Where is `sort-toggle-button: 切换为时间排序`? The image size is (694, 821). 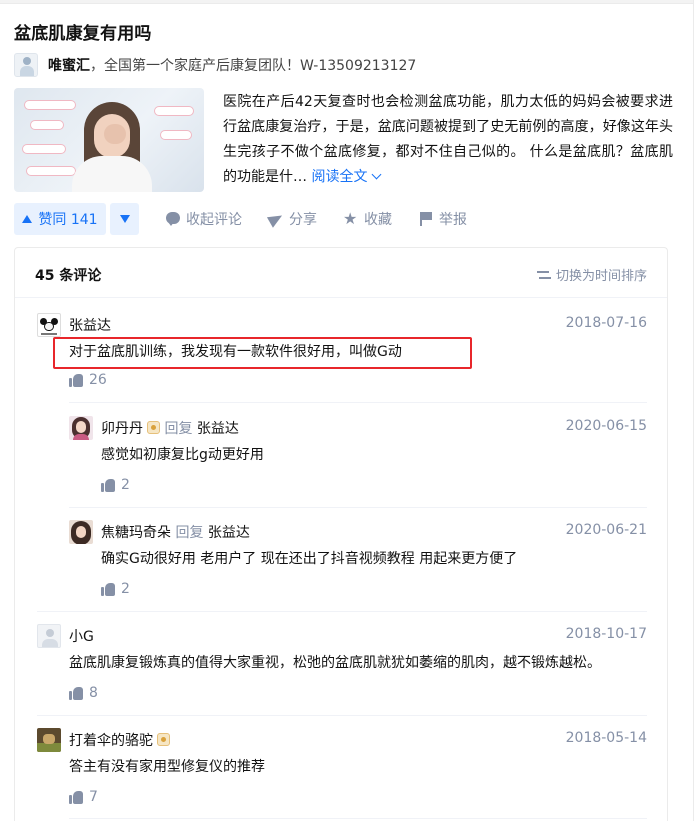
sort-toggle-button: 切换为时间排序 is located at coordinates (591, 274).